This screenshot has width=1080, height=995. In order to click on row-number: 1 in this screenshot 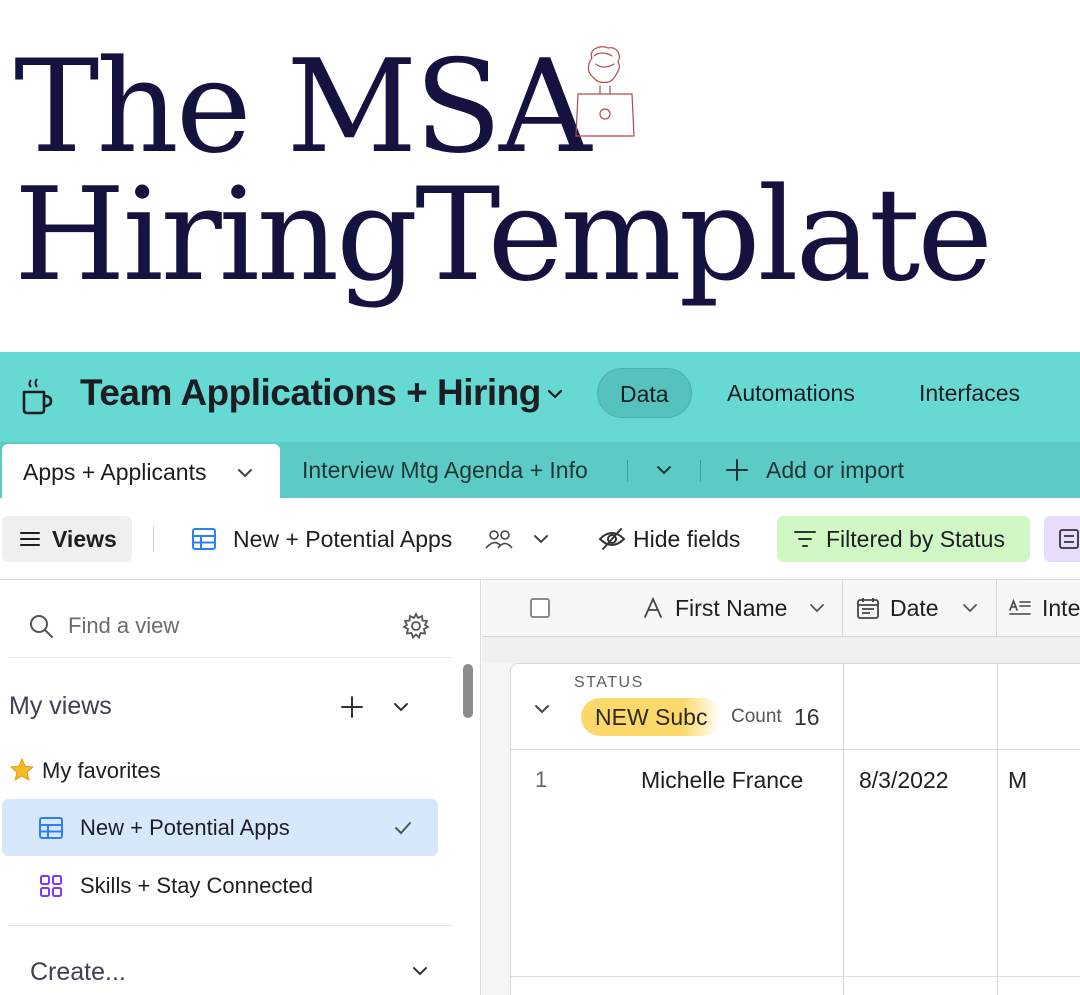, I will do `click(541, 779)`.